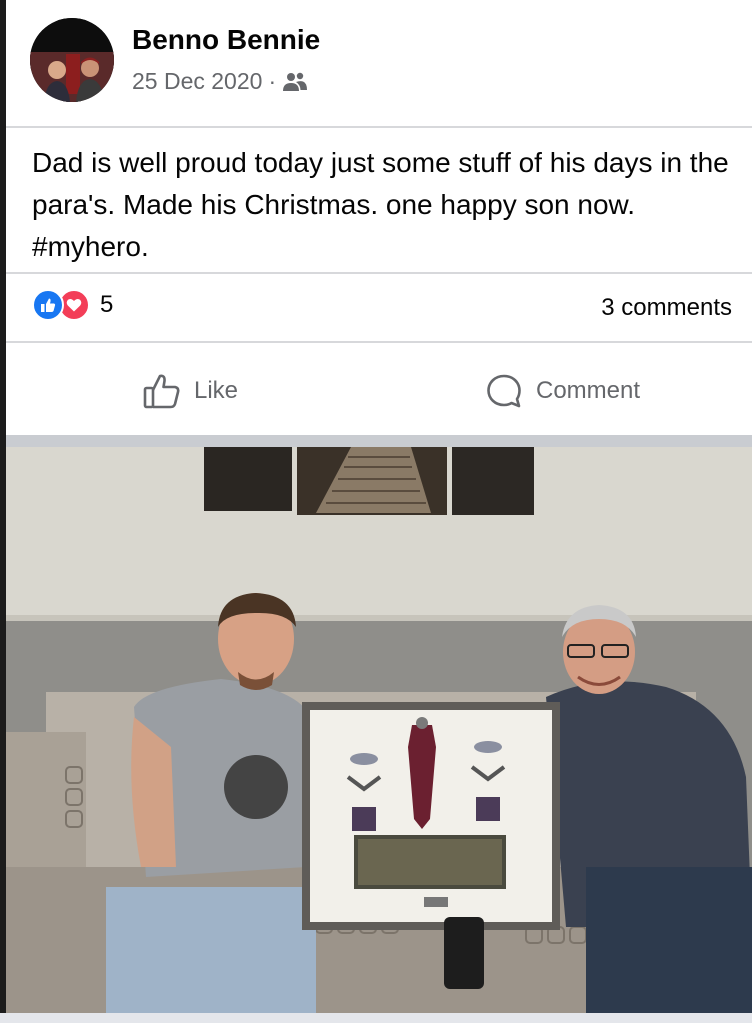 The width and height of the screenshot is (752, 1023). I want to click on comment-button: Comment, so click(562, 391).